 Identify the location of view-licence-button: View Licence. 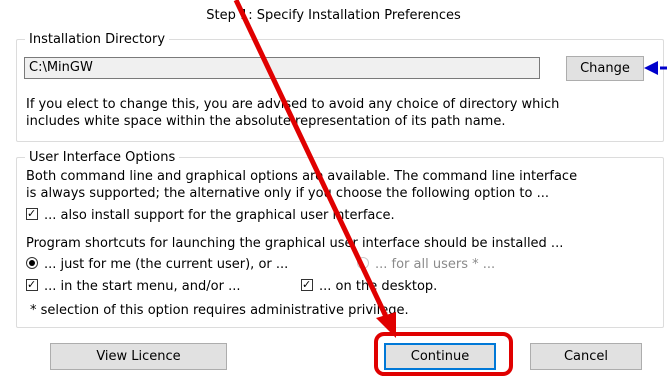
(138, 356).